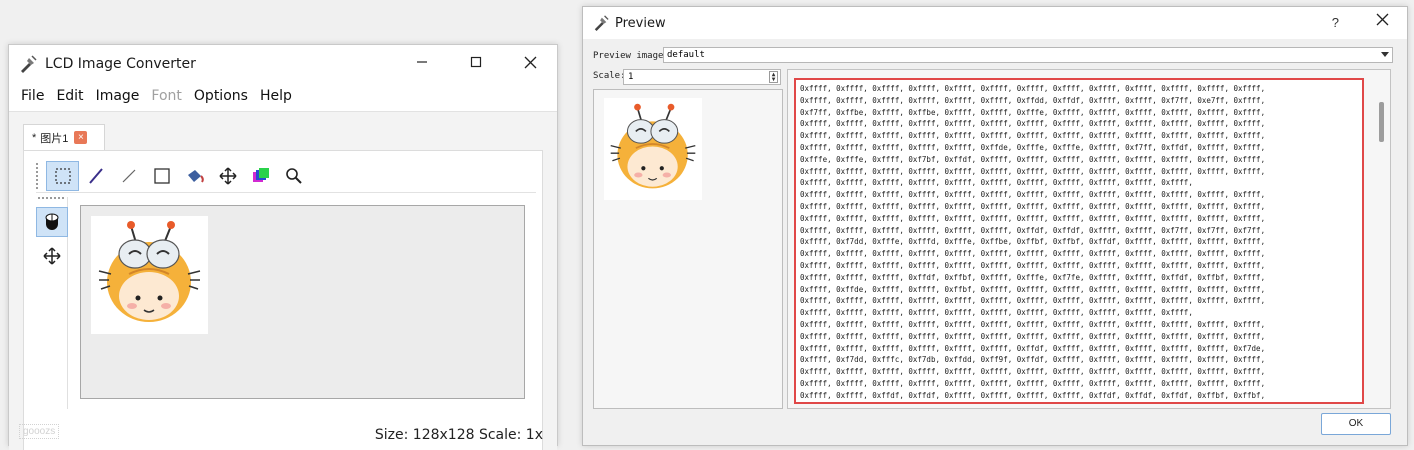  I want to click on maximize-icon, so click(476, 62).